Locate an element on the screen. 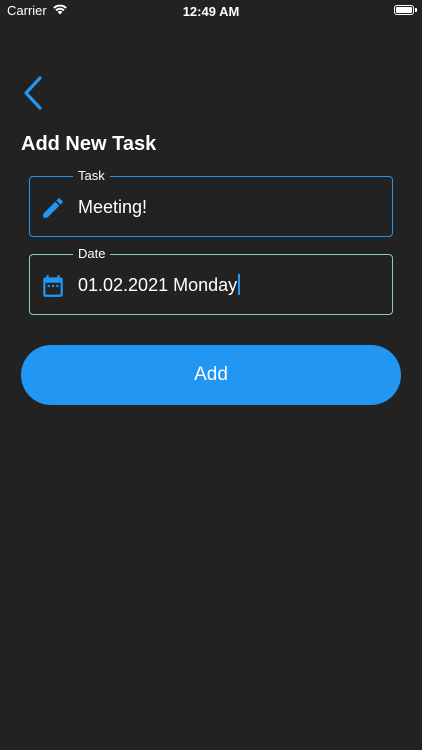 This screenshot has width=422, height=750. battery-tip is located at coordinates (416, 10).